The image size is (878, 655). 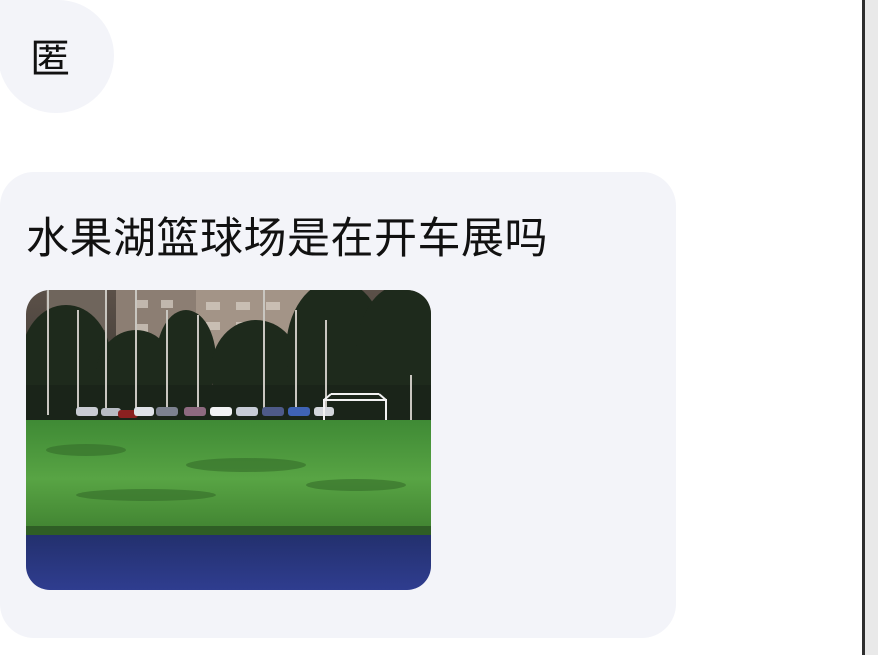 I want to click on message-text: 水果湖篮球场是在开车展吗, so click(x=287, y=239).